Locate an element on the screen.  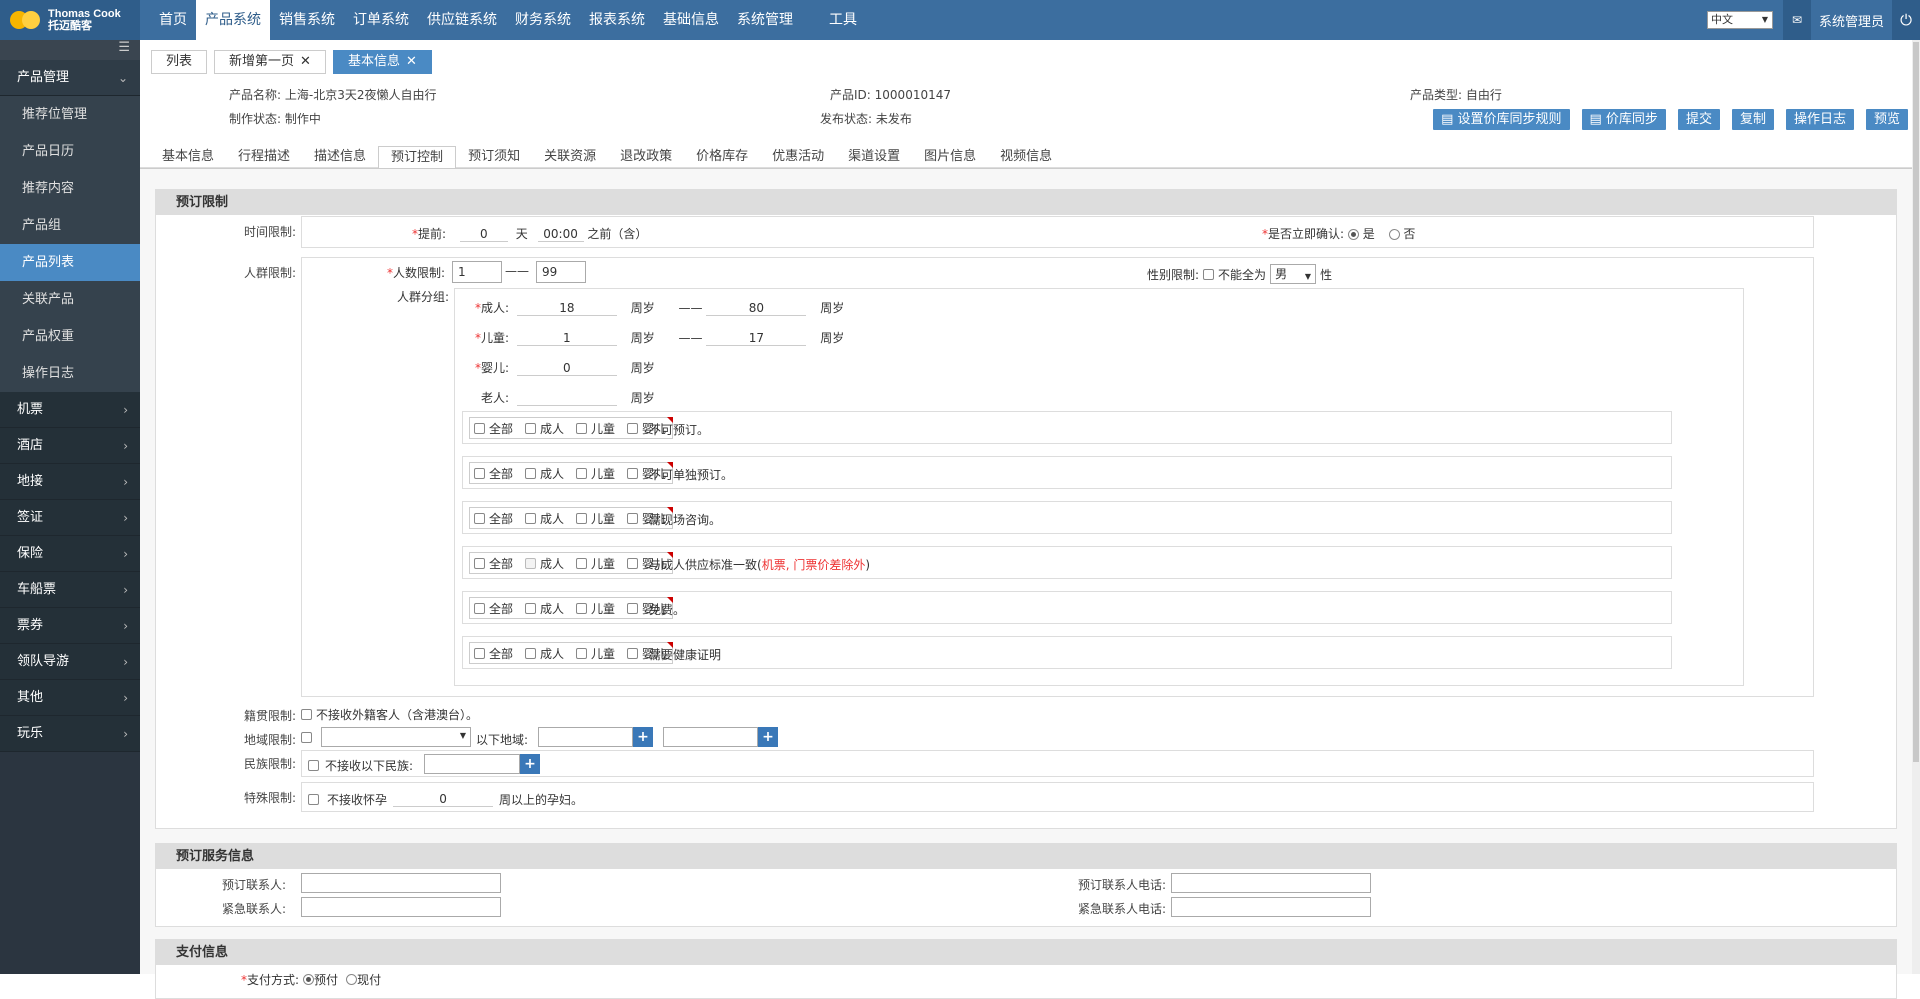
oplog-button: 操作日志 is located at coordinates (1819, 119).